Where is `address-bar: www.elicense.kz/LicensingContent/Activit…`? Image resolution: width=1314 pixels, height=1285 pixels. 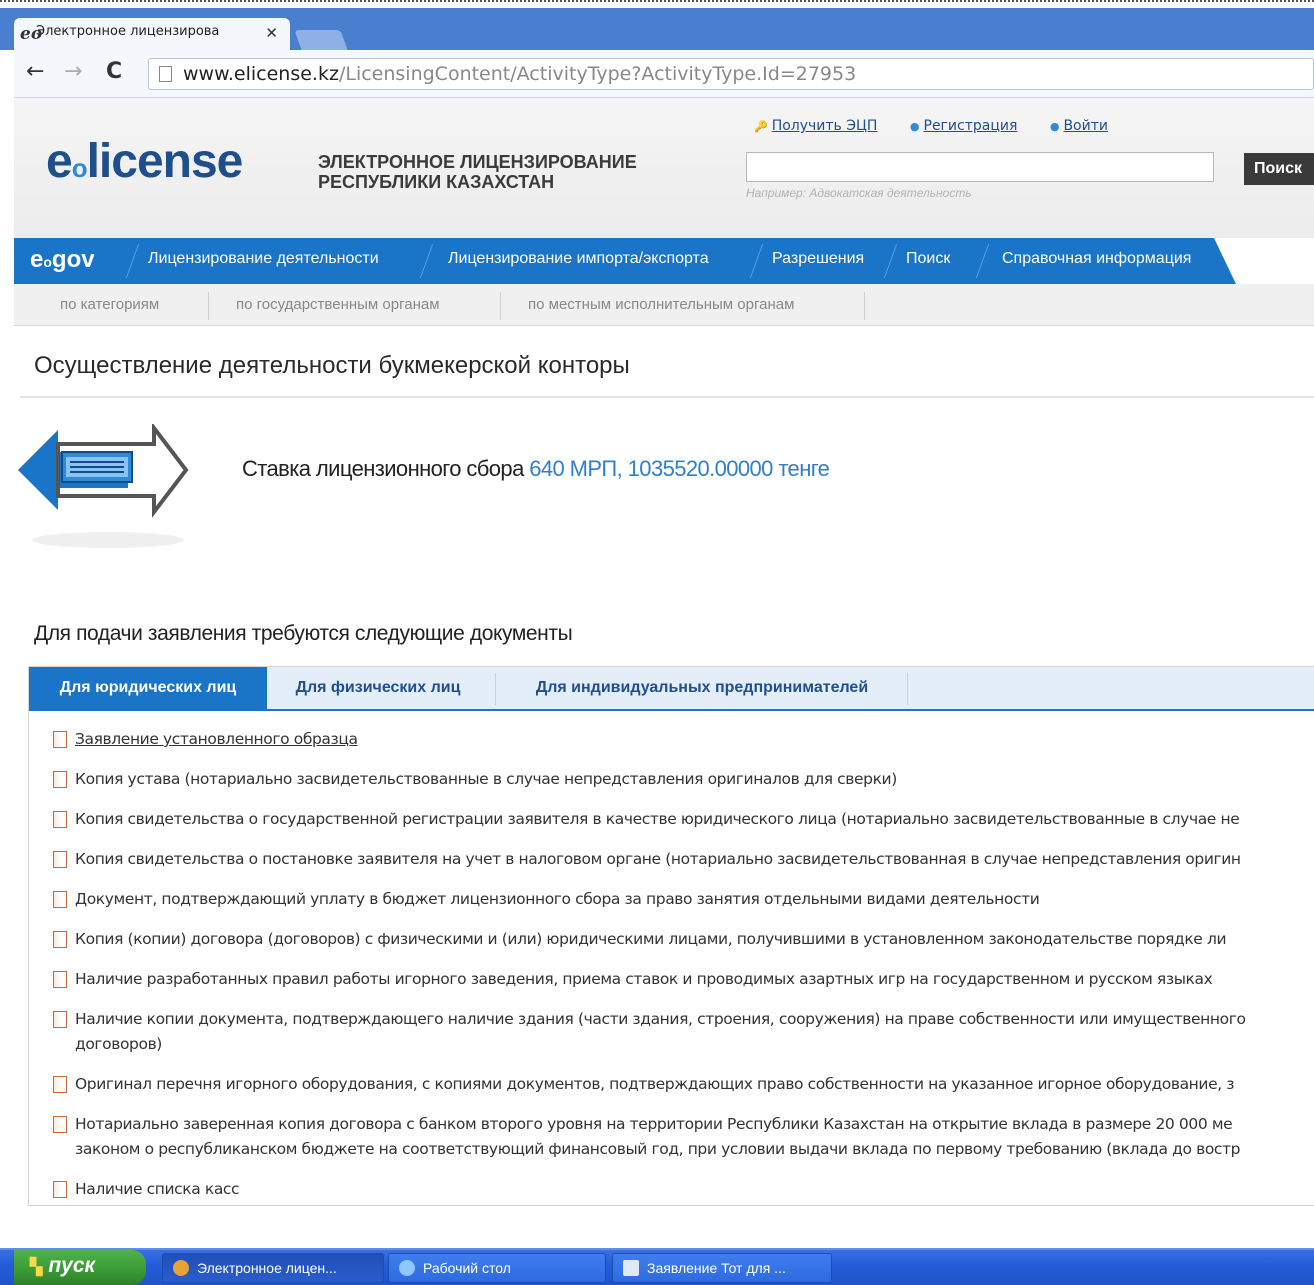 address-bar: www.elicense.kz/LicensingContent/Activit… is located at coordinates (731, 74).